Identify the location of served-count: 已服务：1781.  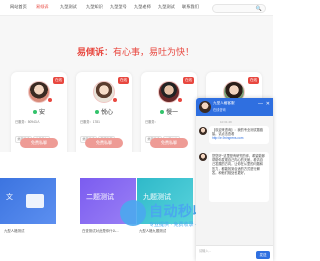
(90, 121).